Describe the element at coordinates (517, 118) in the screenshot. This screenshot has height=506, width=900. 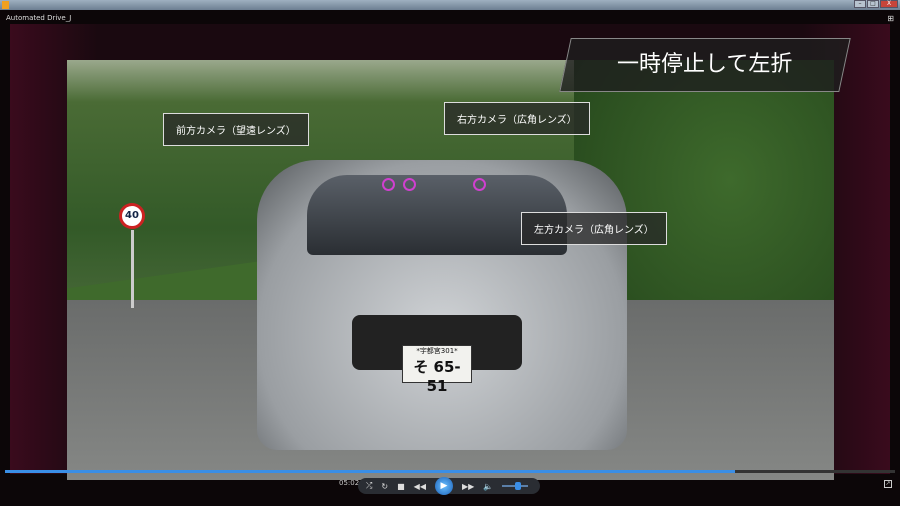
I see `callout-right-camera: 右方カメラ（広角レンズ）` at that location.